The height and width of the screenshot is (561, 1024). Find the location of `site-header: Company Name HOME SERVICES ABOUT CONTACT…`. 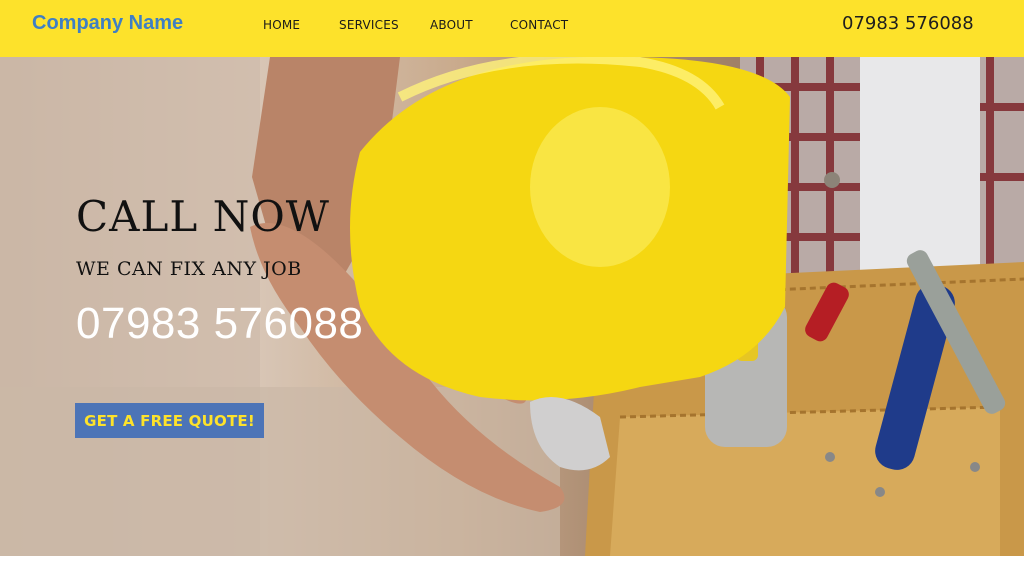

site-header: Company Name HOME SERVICES ABOUT CONTACT… is located at coordinates (512, 28).